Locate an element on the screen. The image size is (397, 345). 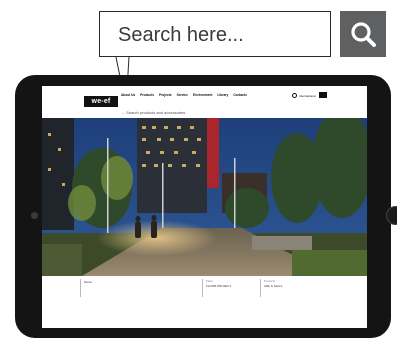
international-label: International is located at coordinates (307, 95).